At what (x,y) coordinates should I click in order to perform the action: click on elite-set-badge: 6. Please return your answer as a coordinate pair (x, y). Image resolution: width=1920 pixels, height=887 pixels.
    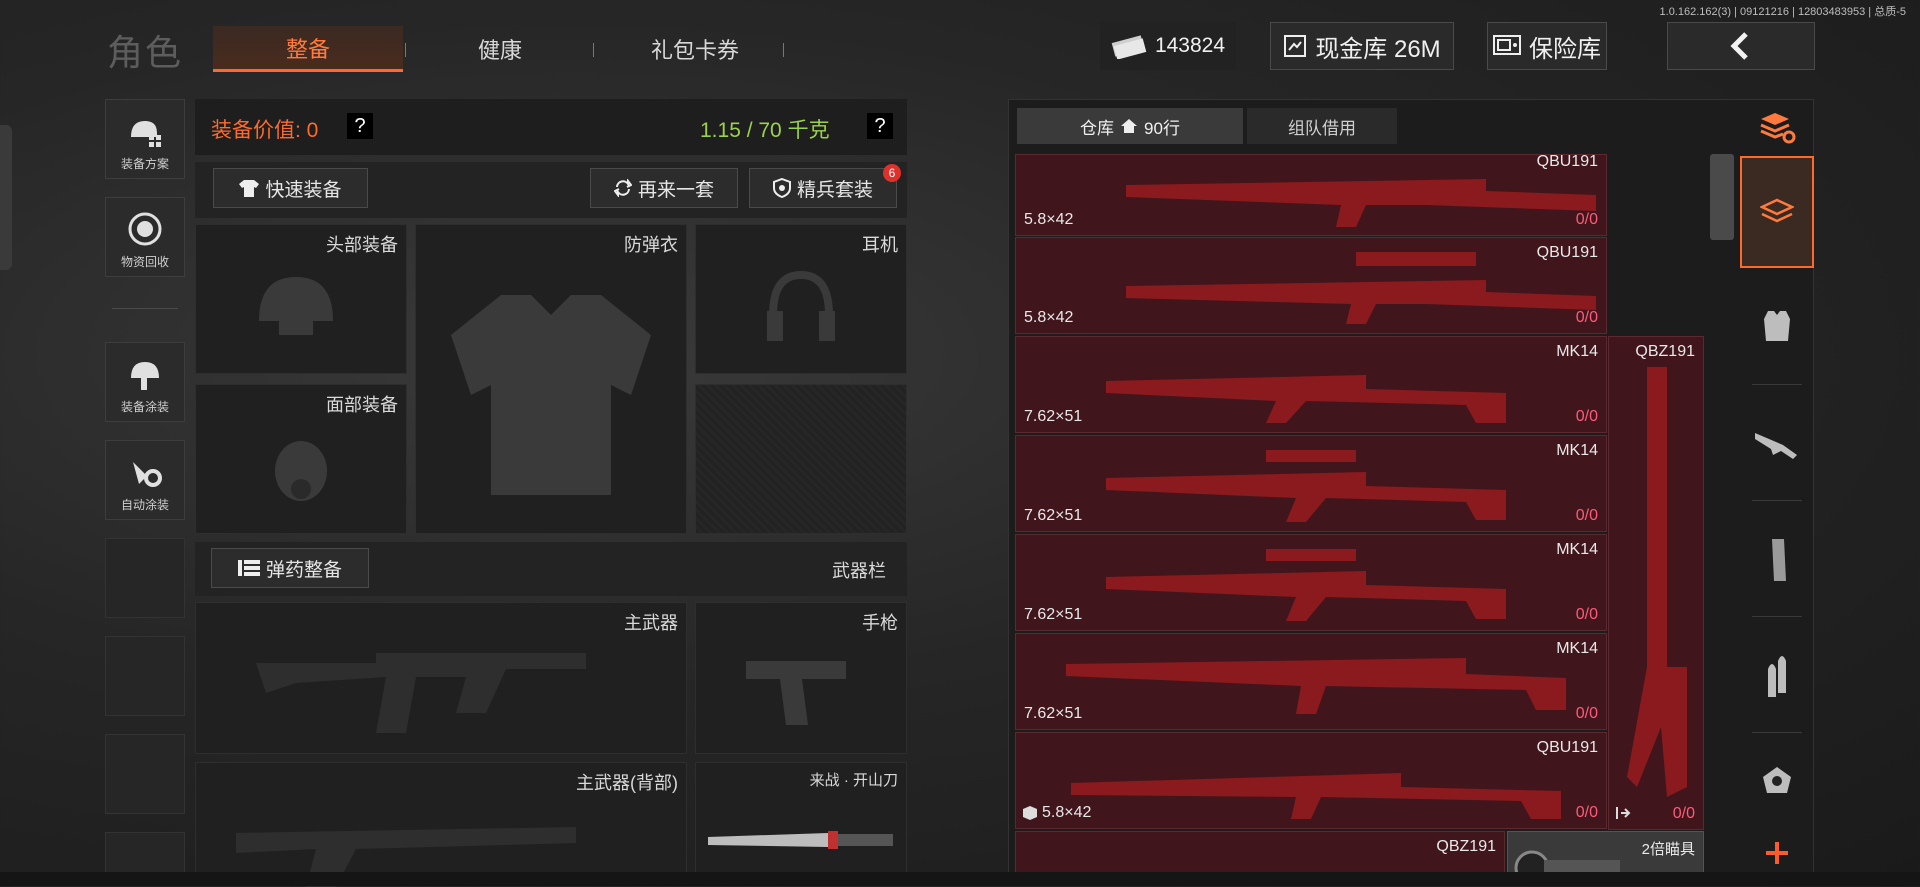
    Looking at the image, I should click on (892, 173).